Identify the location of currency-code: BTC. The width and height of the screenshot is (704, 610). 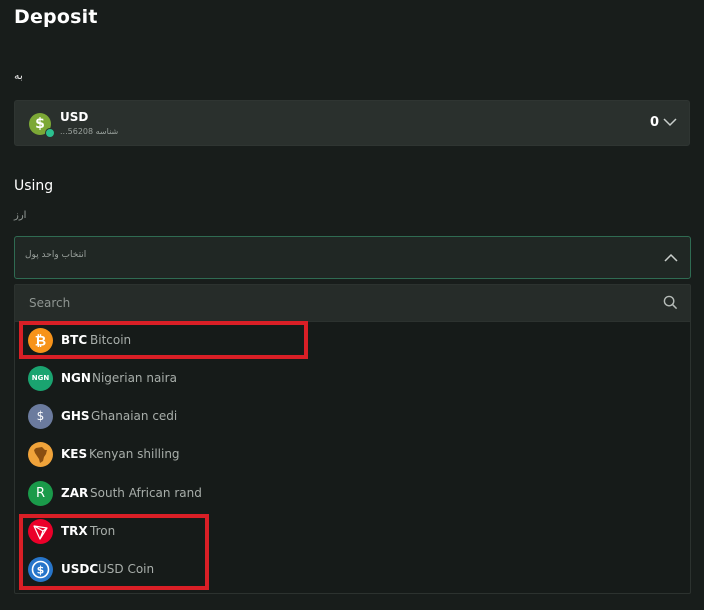
(74, 340).